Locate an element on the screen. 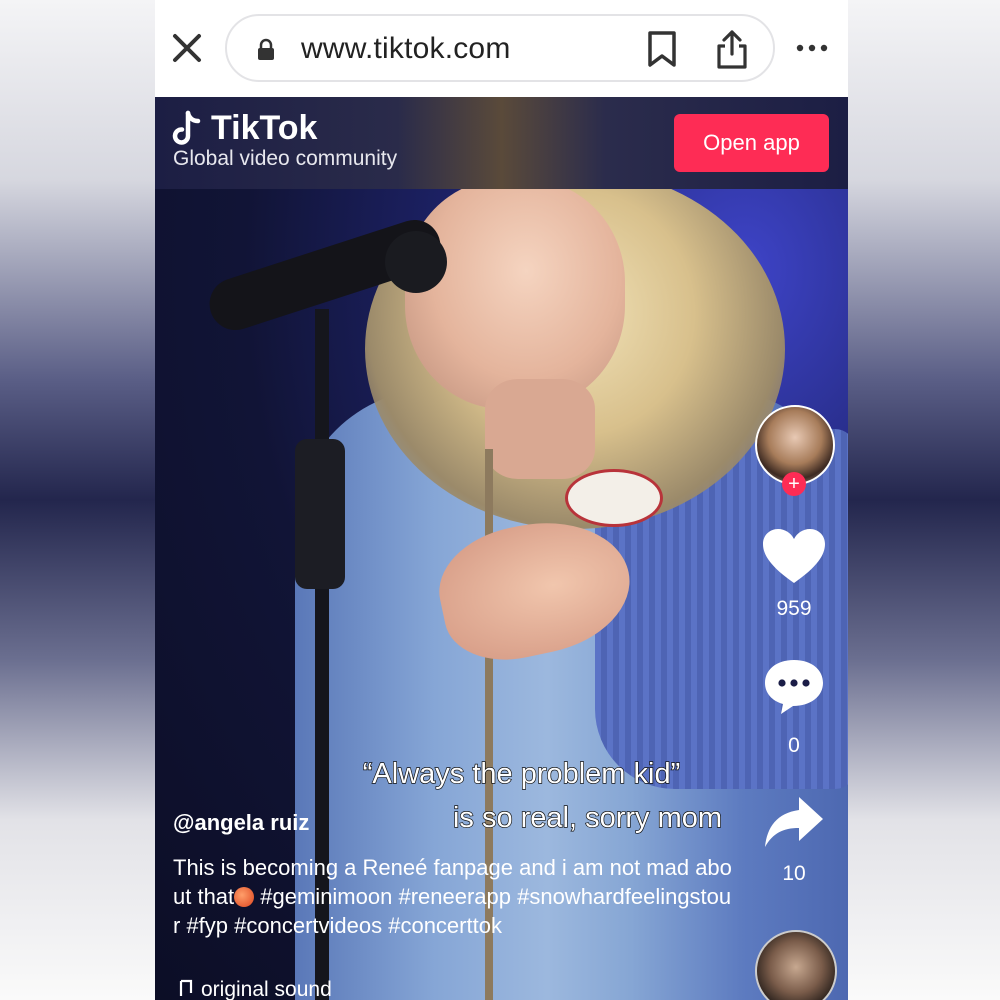 The height and width of the screenshot is (1000, 1000). video-scene-mic-head is located at coordinates (416, 262).